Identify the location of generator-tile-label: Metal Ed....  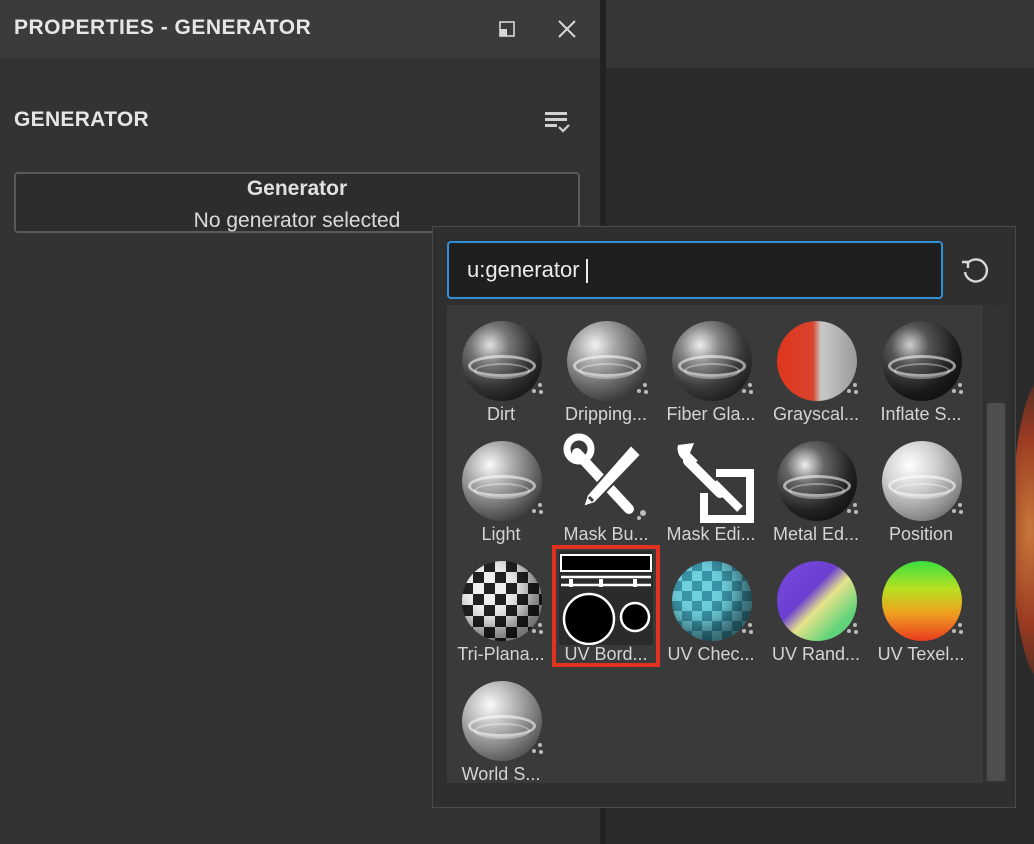
(816, 534).